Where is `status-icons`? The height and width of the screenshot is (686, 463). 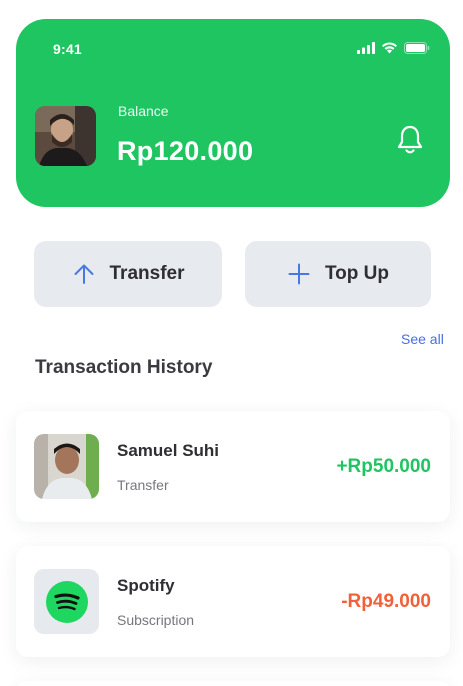
status-icons is located at coordinates (393, 48).